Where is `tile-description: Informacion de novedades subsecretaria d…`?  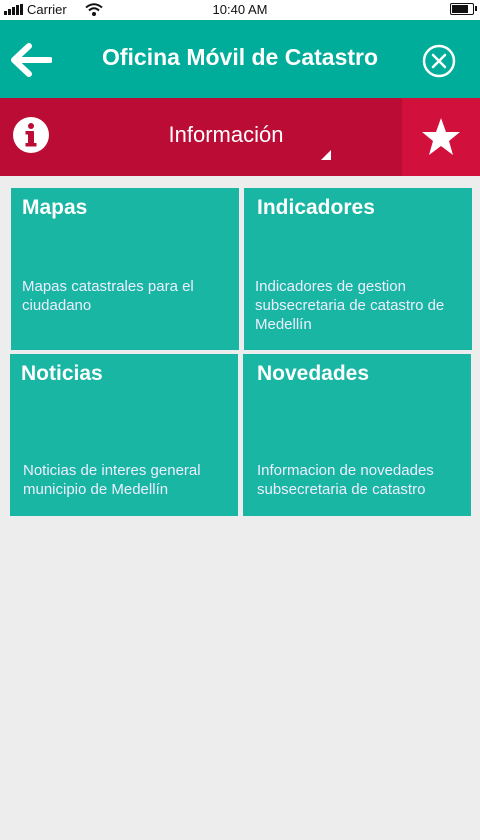
tile-description: Informacion de novedades subsecretaria d… is located at coordinates (345, 480).